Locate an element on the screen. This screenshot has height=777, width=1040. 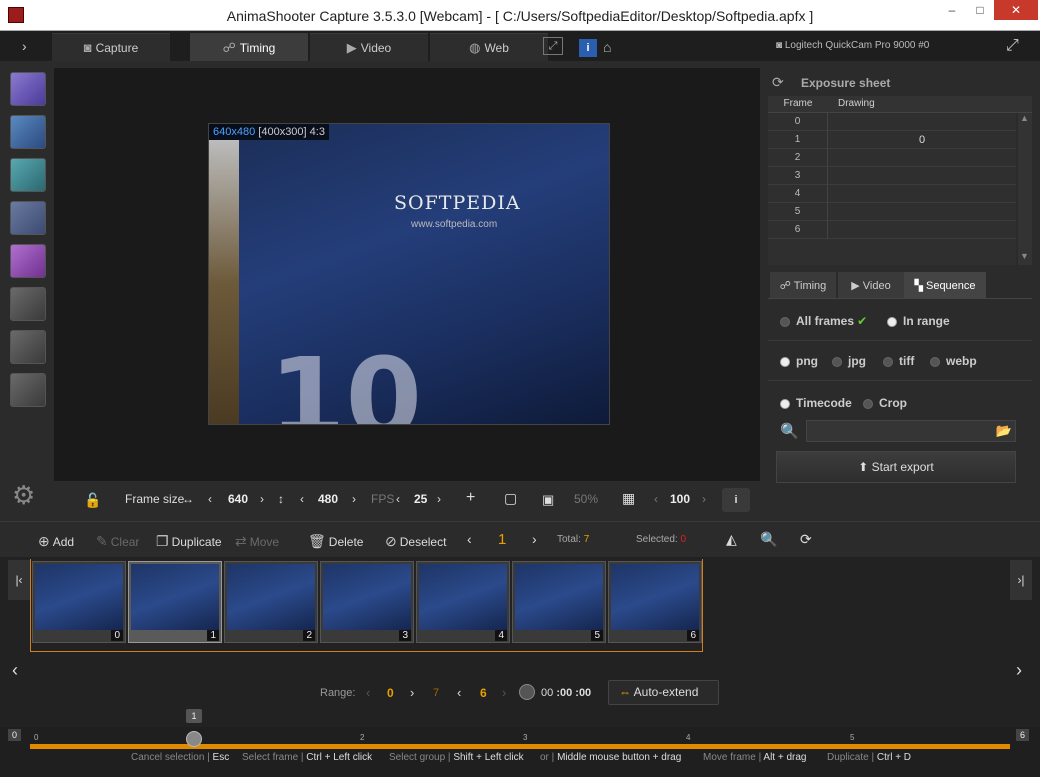
folder-open-icon: 📂 is located at coordinates (1004, 431).